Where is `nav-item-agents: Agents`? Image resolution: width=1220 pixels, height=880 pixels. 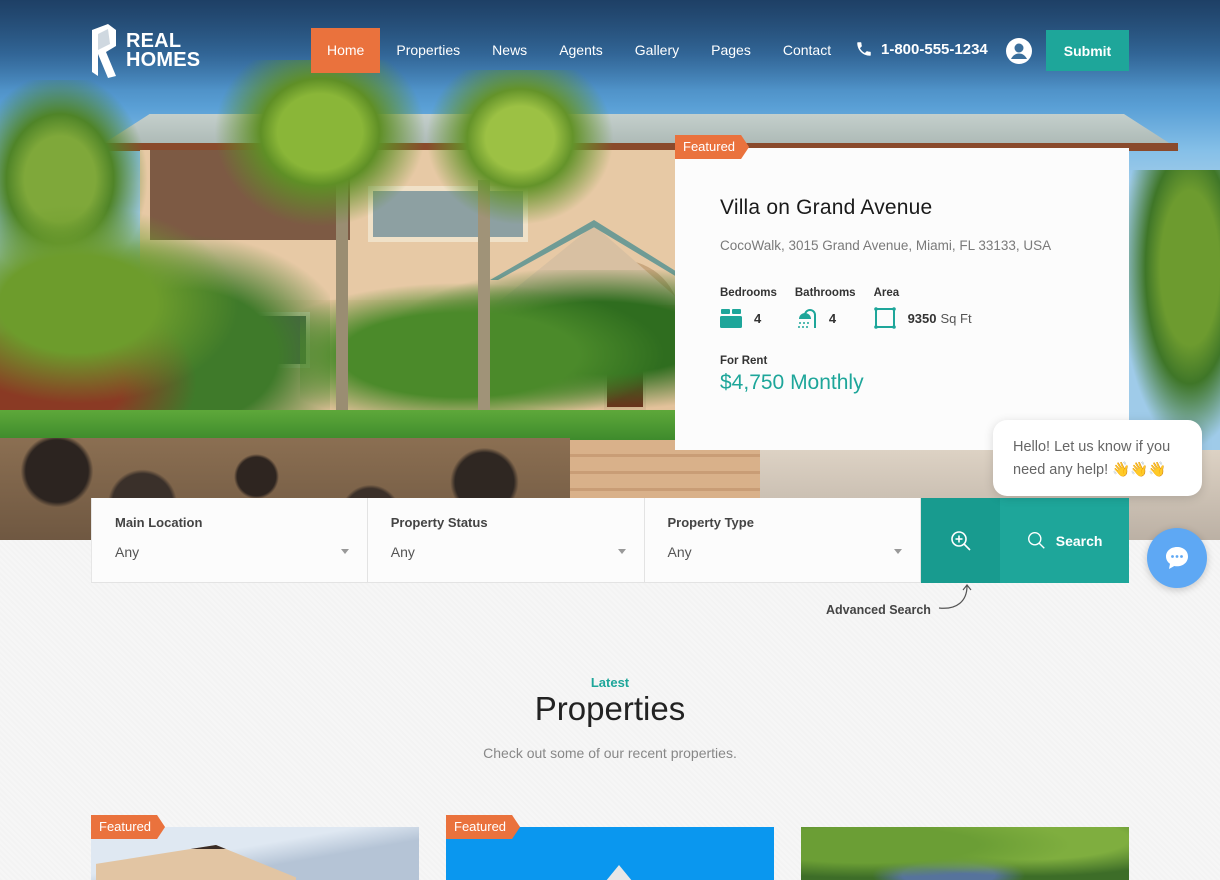
nav-item-agents: Agents is located at coordinates (581, 50).